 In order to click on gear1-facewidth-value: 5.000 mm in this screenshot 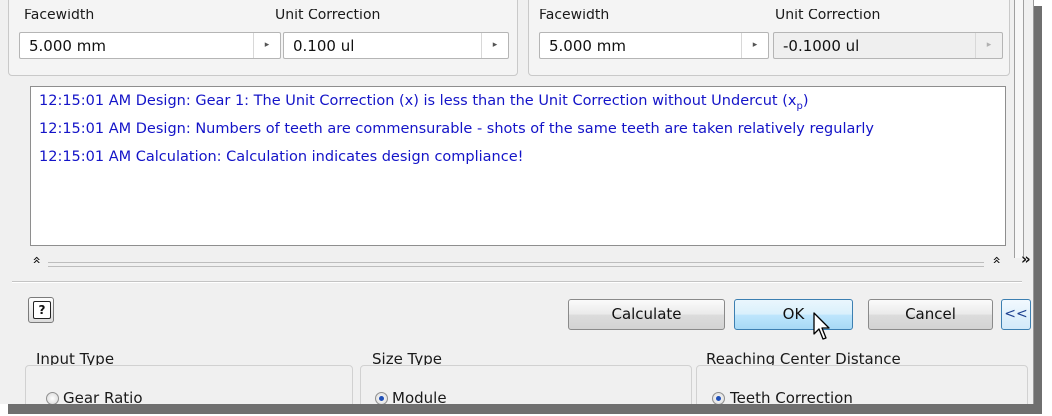, I will do `click(67, 46)`.